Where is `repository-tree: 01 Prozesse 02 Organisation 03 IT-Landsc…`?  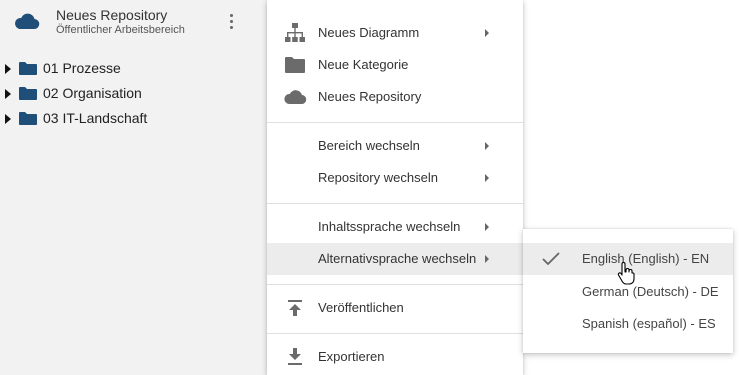
repository-tree: 01 Prozesse 02 Organisation 03 IT-Landsc… is located at coordinates (125, 95).